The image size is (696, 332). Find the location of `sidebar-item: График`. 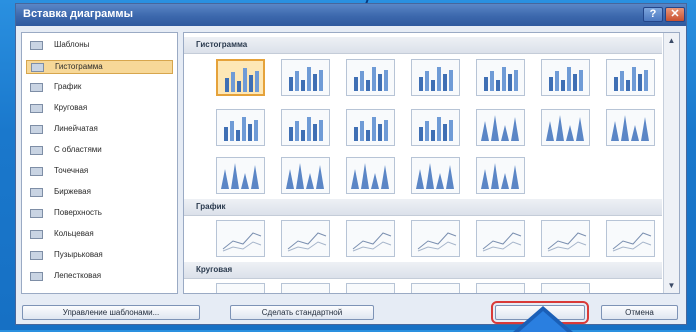

sidebar-item: График is located at coordinates (99, 88).